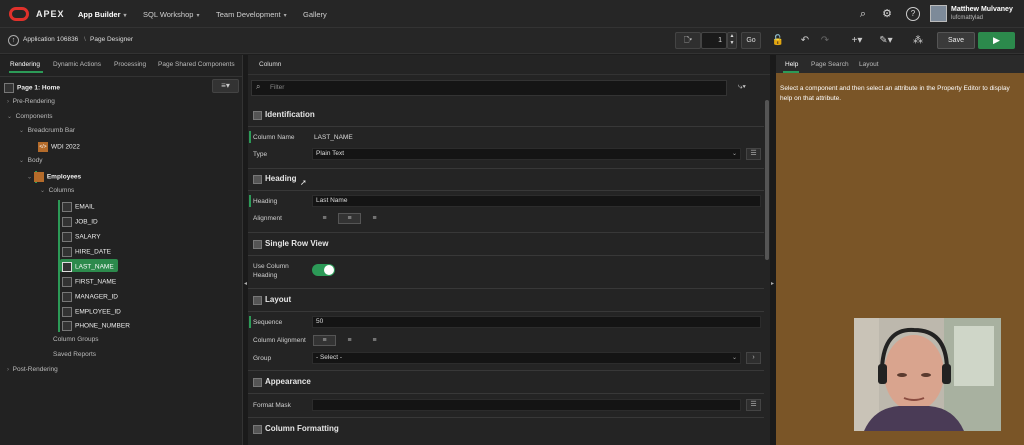 The width and height of the screenshot is (1024, 445). I want to click on page-icon, so click(9, 88).